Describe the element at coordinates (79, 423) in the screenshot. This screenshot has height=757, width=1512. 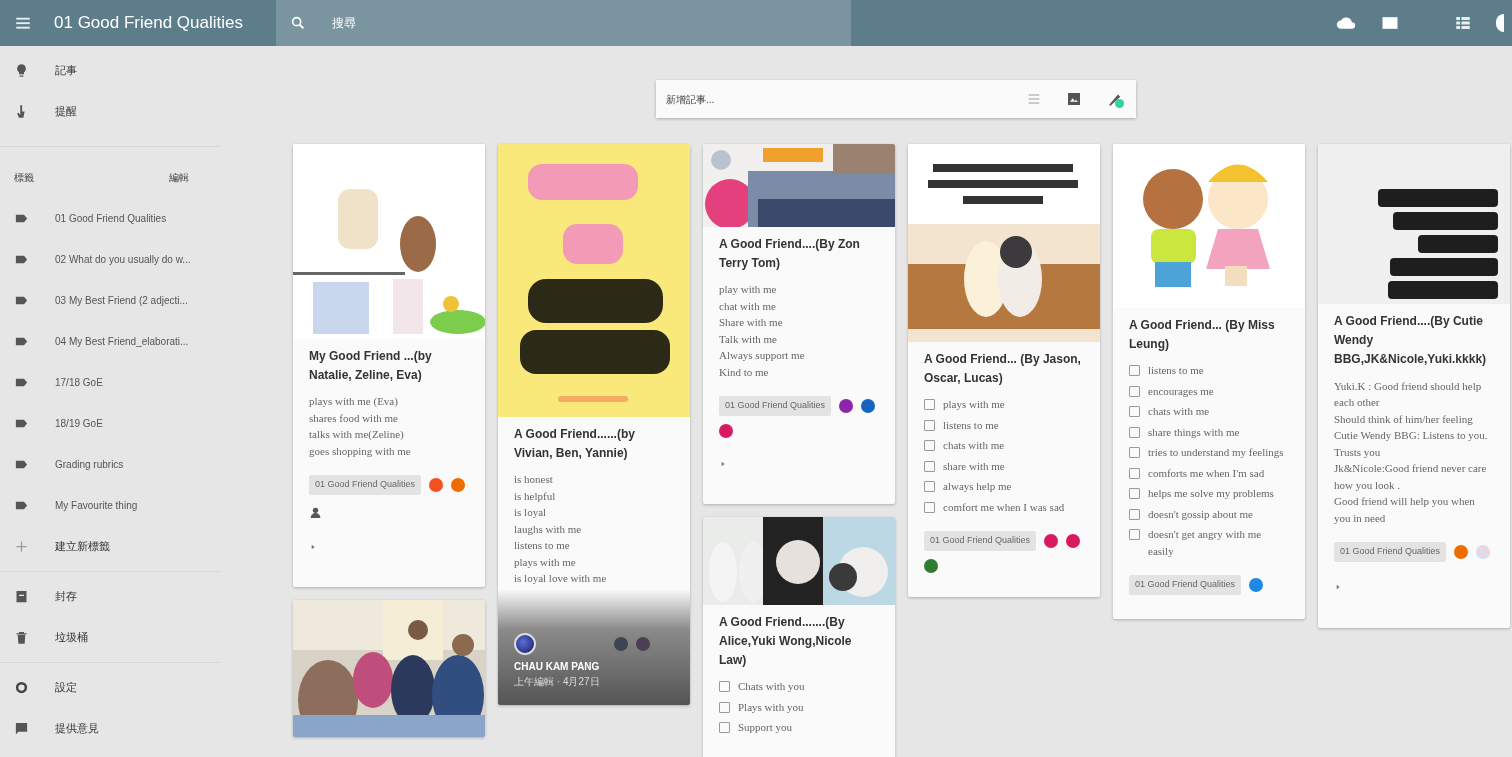
I see `sidebar-item: 18/19 GoE` at that location.